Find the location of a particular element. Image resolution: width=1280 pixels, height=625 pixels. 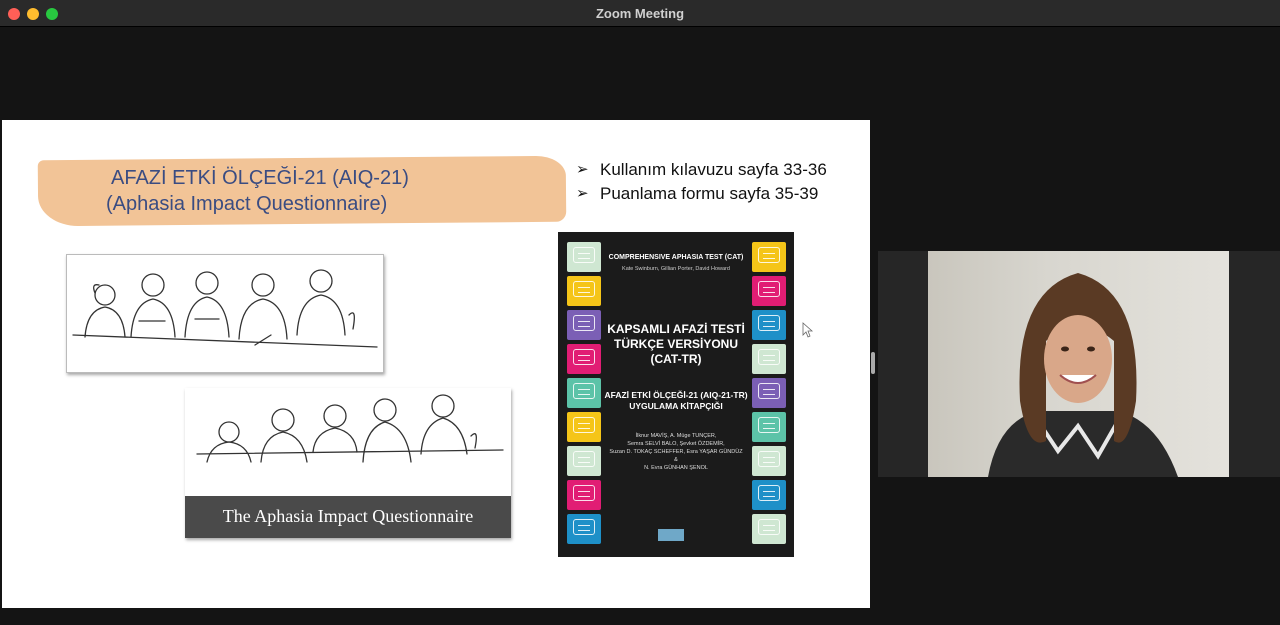

book-editor-line: & is located at coordinates (676, 460).